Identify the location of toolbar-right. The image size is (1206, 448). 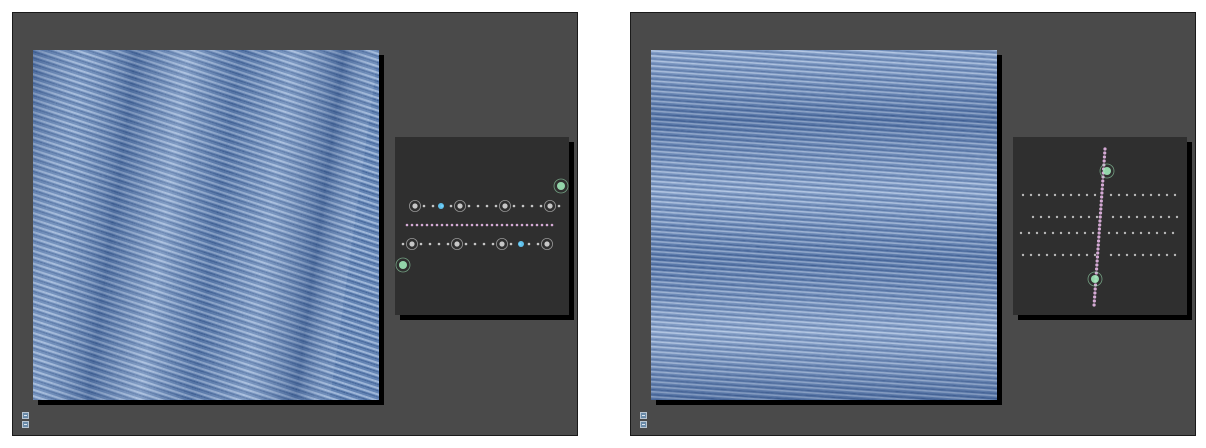
(644, 421).